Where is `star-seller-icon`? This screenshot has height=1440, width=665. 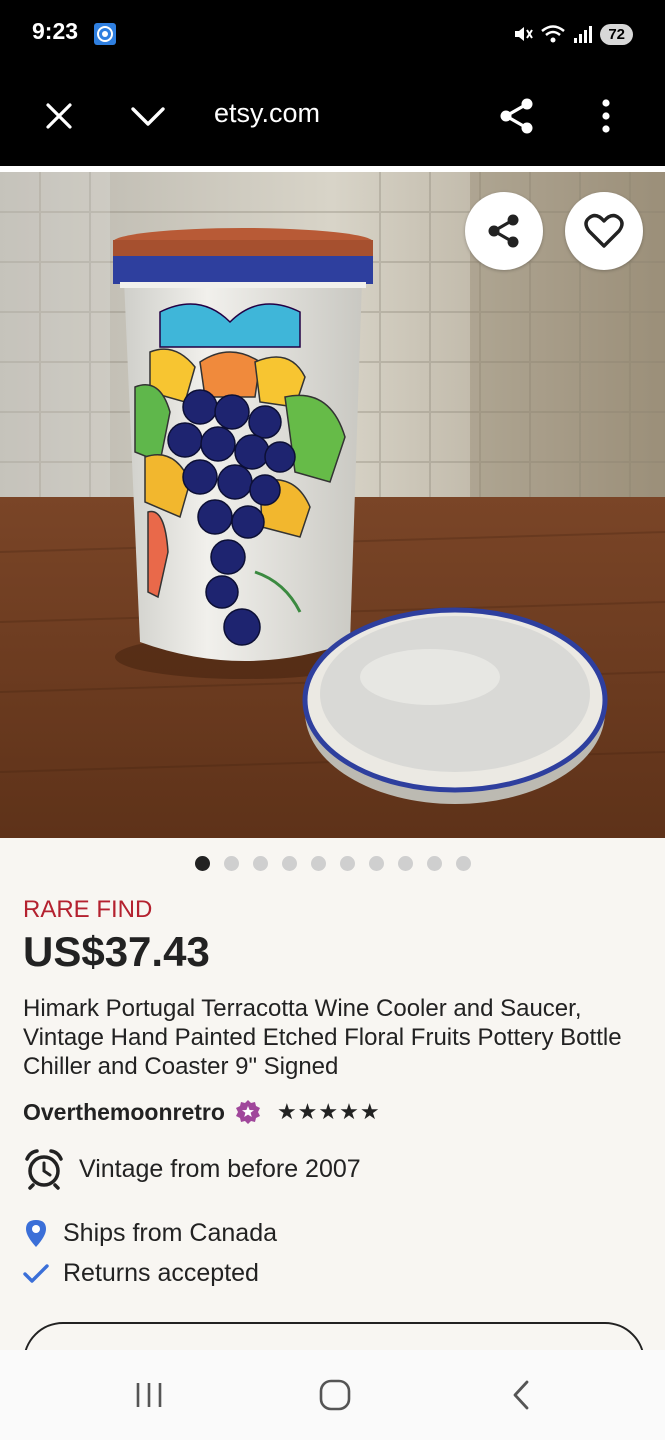 star-seller-icon is located at coordinates (247, 1112).